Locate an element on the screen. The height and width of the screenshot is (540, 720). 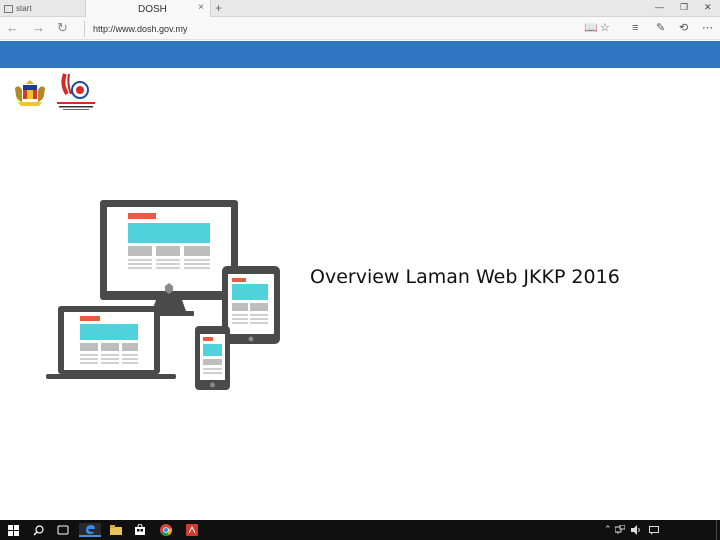
close-window-button: ✕ is located at coordinates (708, 7).